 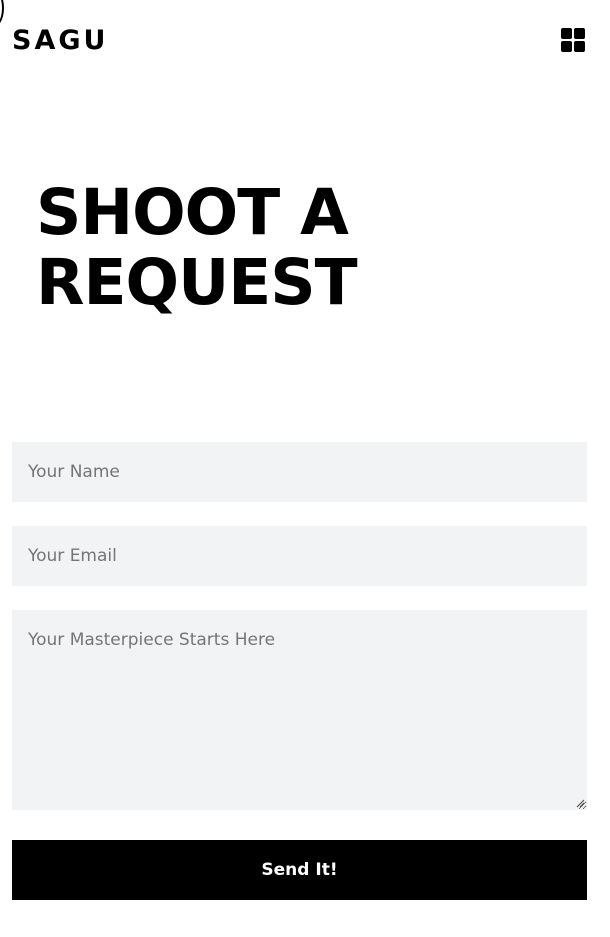 What do you see at coordinates (2, 13) in the screenshot?
I see `partial-circle-icon` at bounding box center [2, 13].